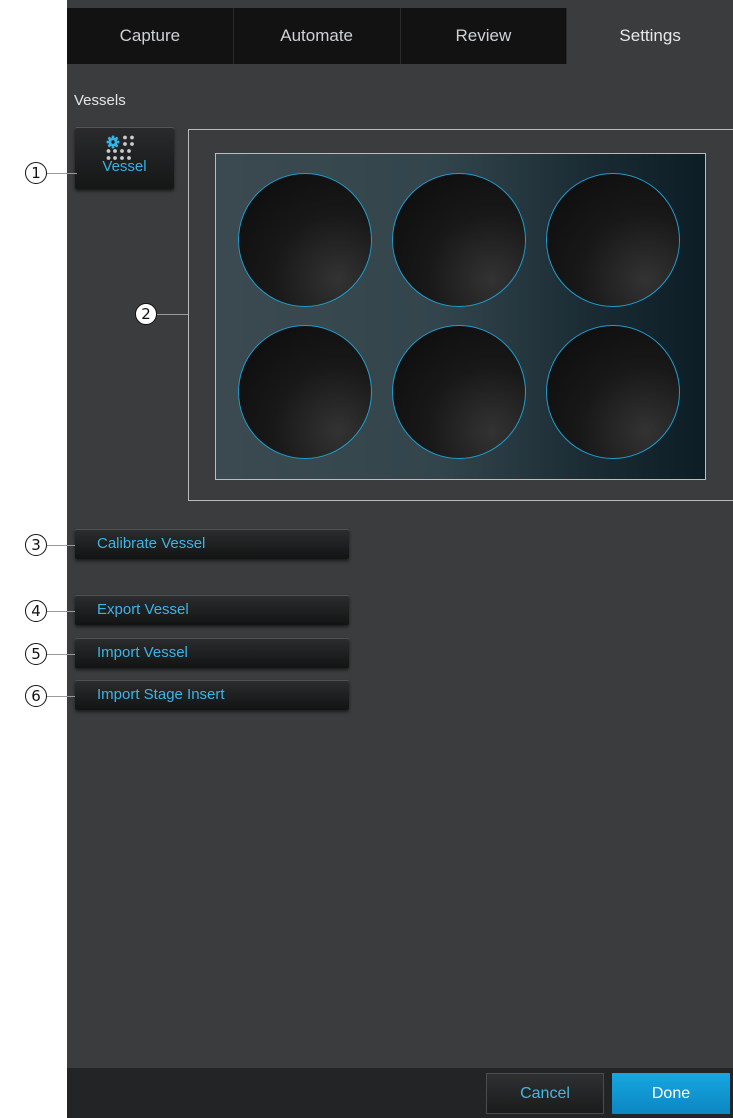 The width and height of the screenshot is (733, 1118). I want to click on callout-3: 3, so click(36, 545).